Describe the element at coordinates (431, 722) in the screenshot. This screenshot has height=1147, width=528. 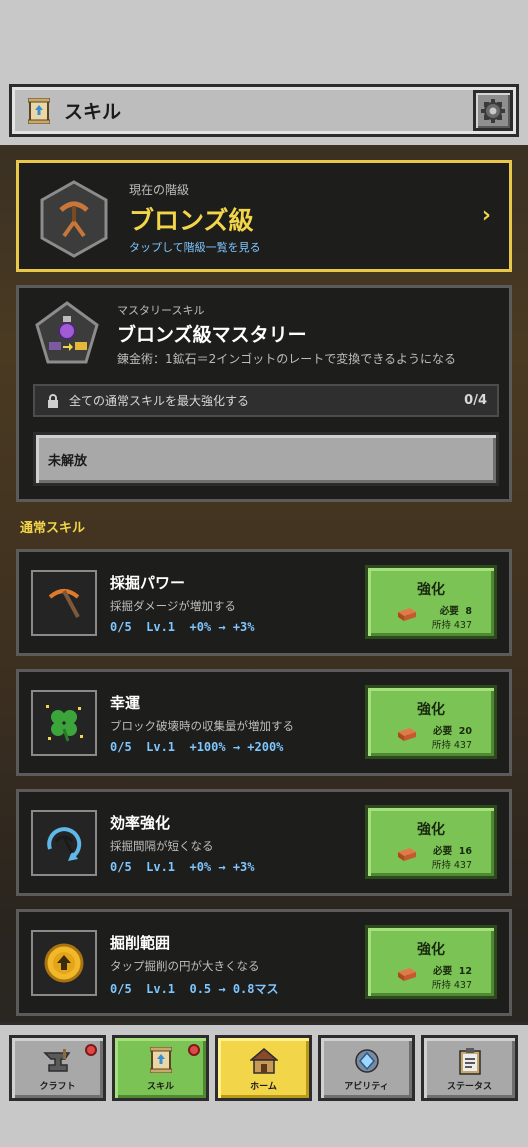
I see `upgrade-button: 強化 必要 20 所持 437` at that location.